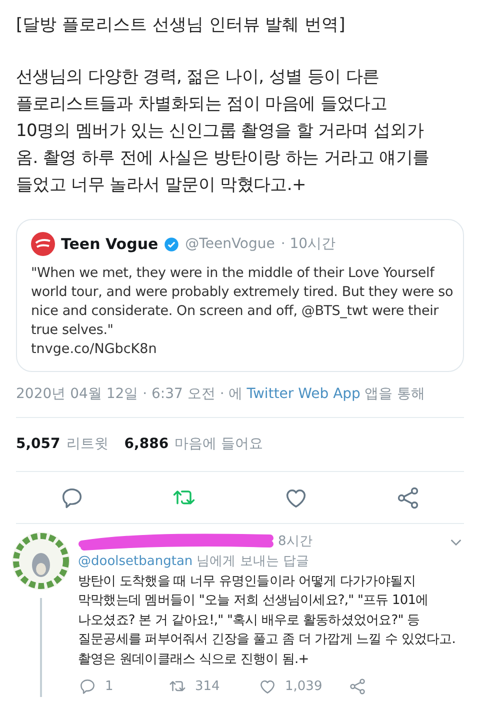  I want to click on tweet-date: 2020년 04월 12일 · 6:37 오전 · 에, so click(129, 394).